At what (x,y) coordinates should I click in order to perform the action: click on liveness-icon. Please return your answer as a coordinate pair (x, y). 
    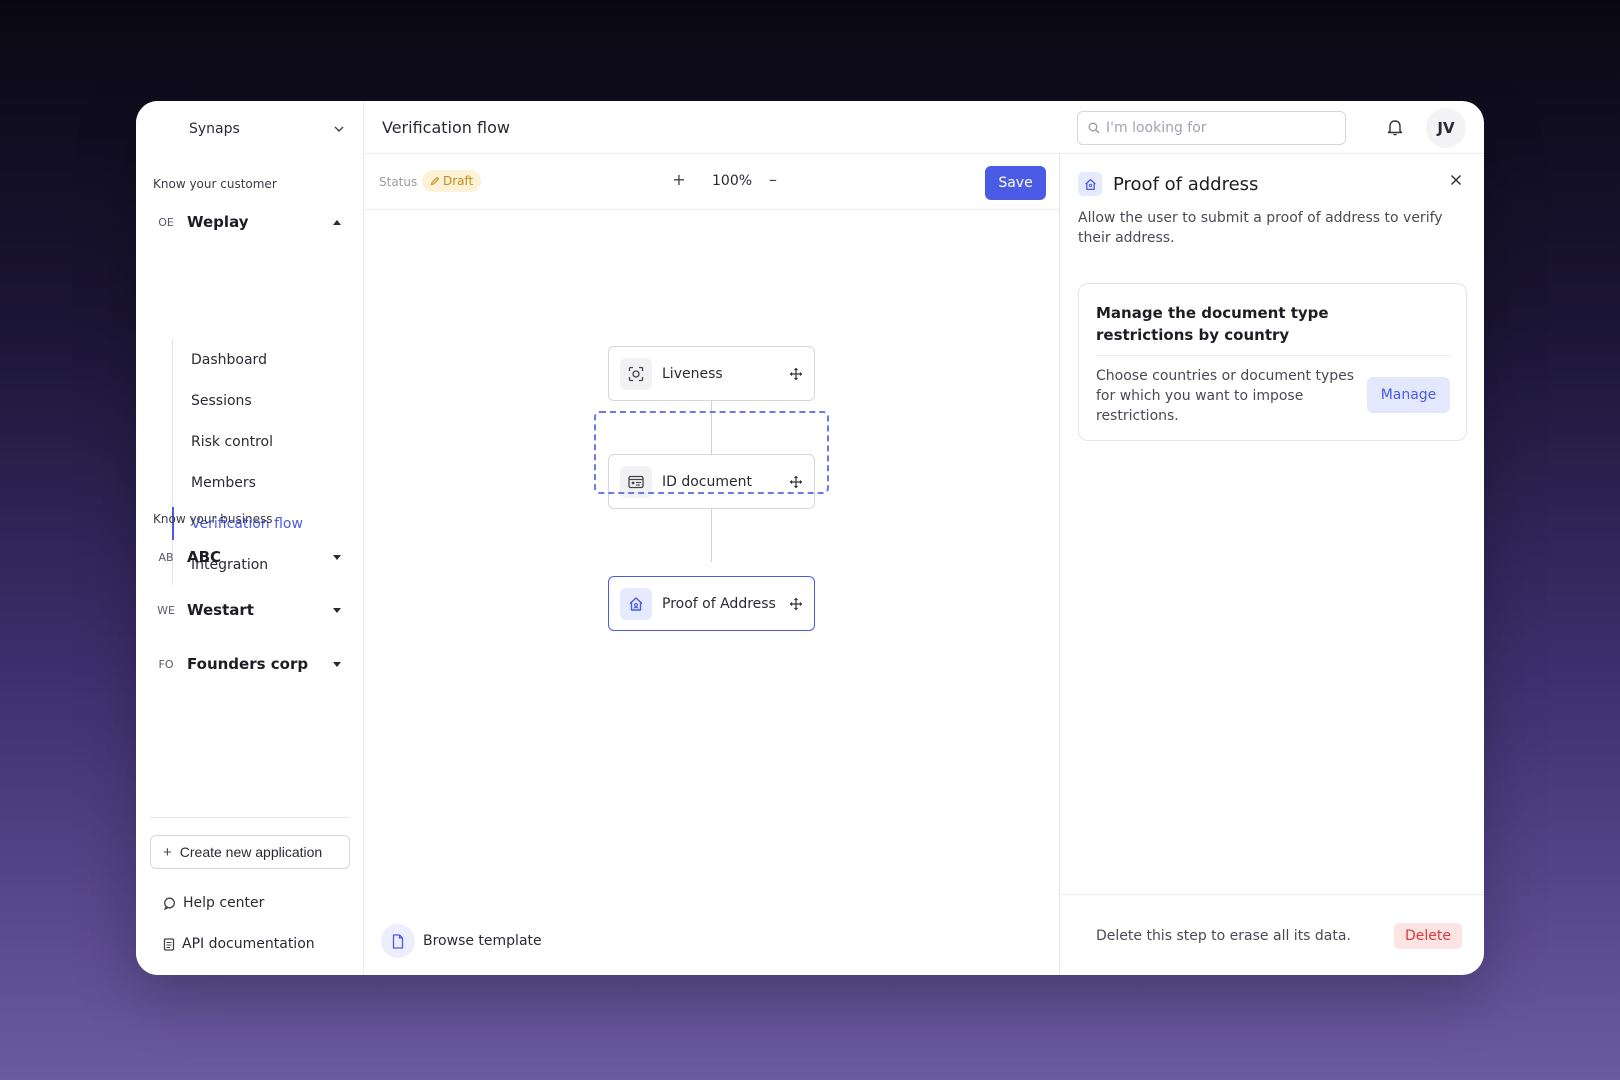
    Looking at the image, I should click on (636, 373).